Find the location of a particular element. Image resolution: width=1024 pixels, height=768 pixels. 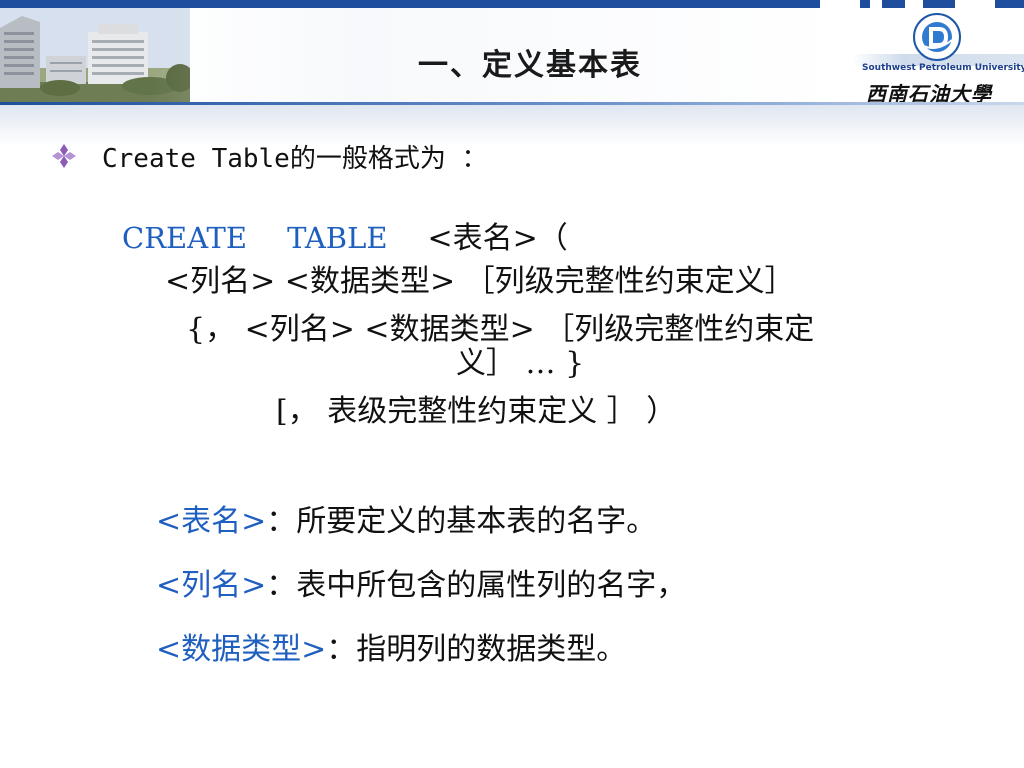

definition-desc: ：表中所包含的属性列的名字， is located at coordinates (476, 585).